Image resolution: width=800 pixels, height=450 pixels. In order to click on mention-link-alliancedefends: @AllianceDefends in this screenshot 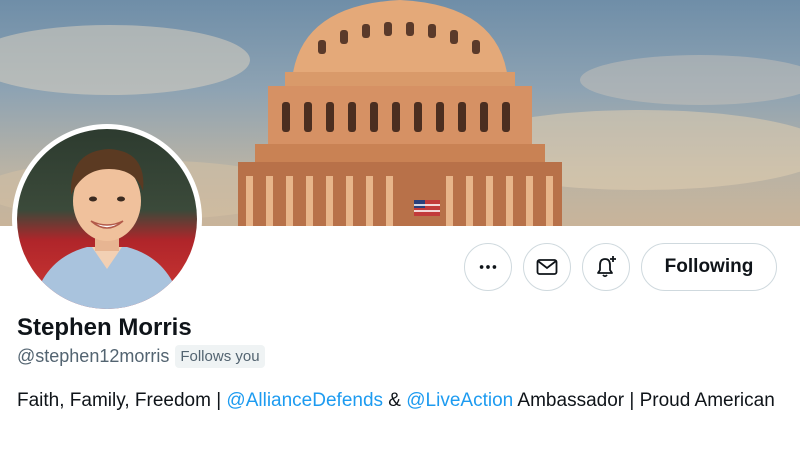, I will do `click(304, 400)`.